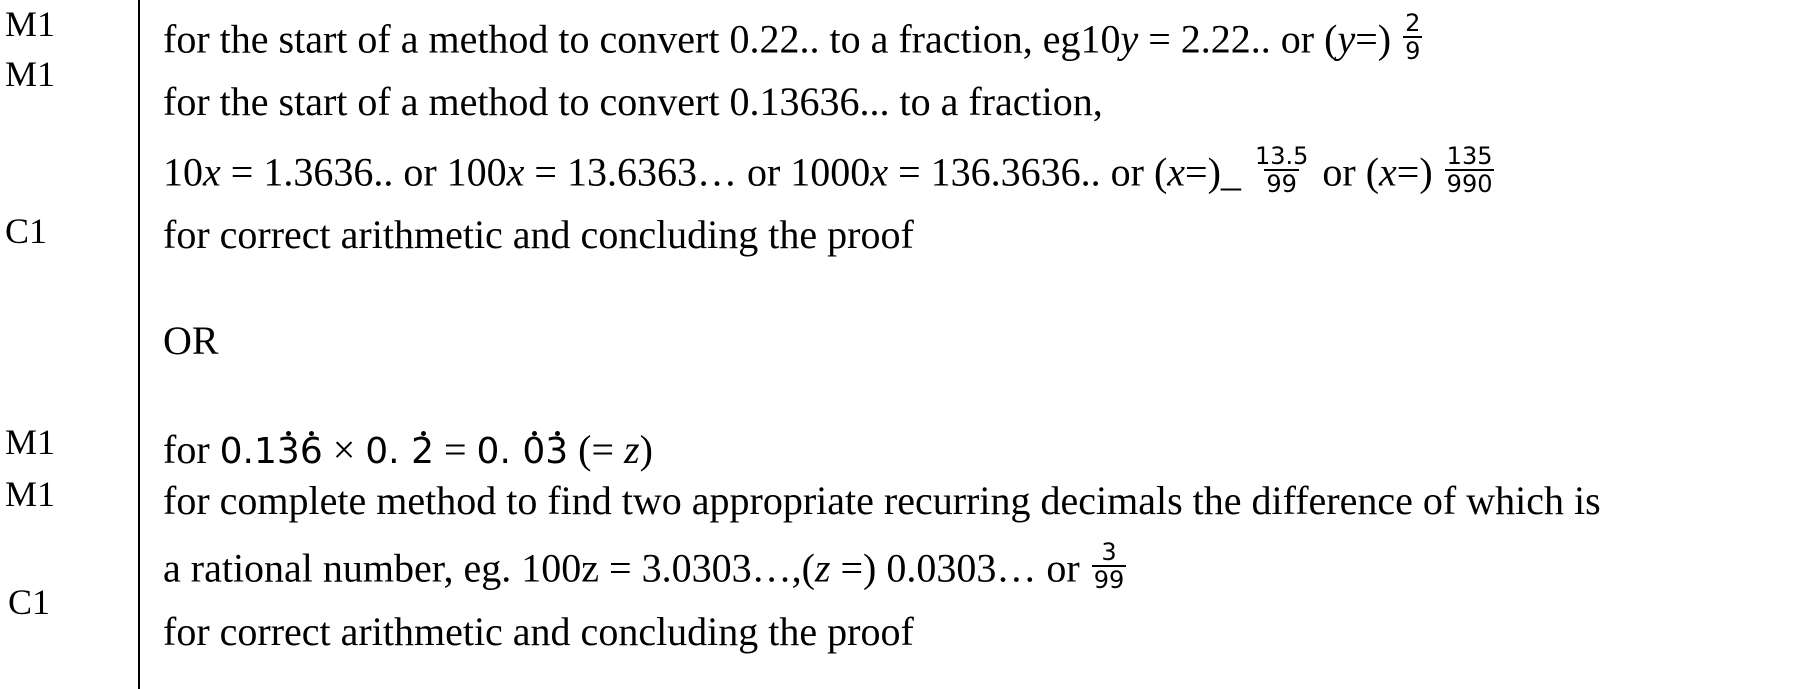 This screenshot has height=689, width=1809. I want to click on fraction-2-9: 2 9, so click(1413, 37).